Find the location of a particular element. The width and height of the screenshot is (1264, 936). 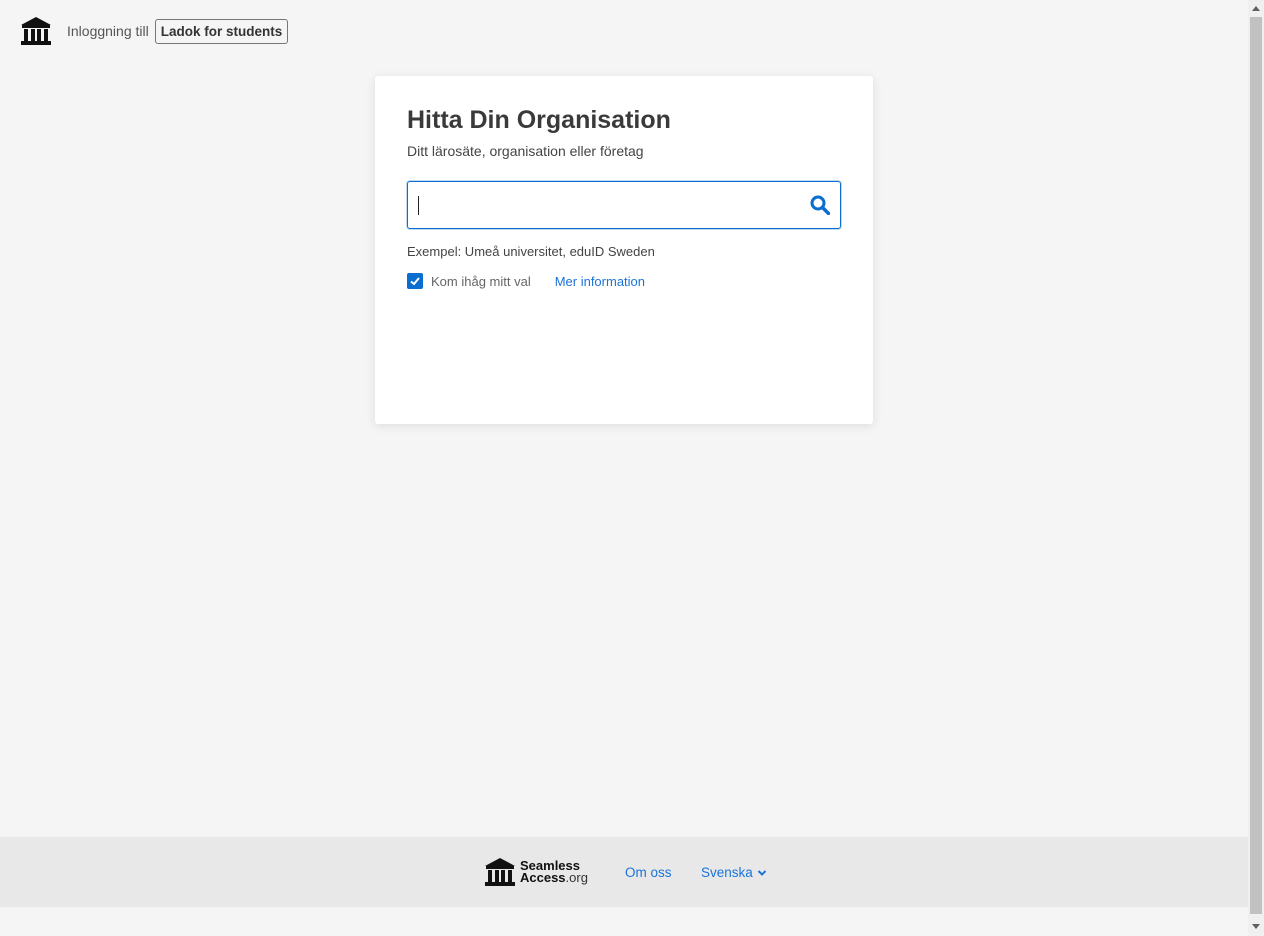

remember-choice-row: Kom ihåg mitt val Mer information is located at coordinates (526, 281).